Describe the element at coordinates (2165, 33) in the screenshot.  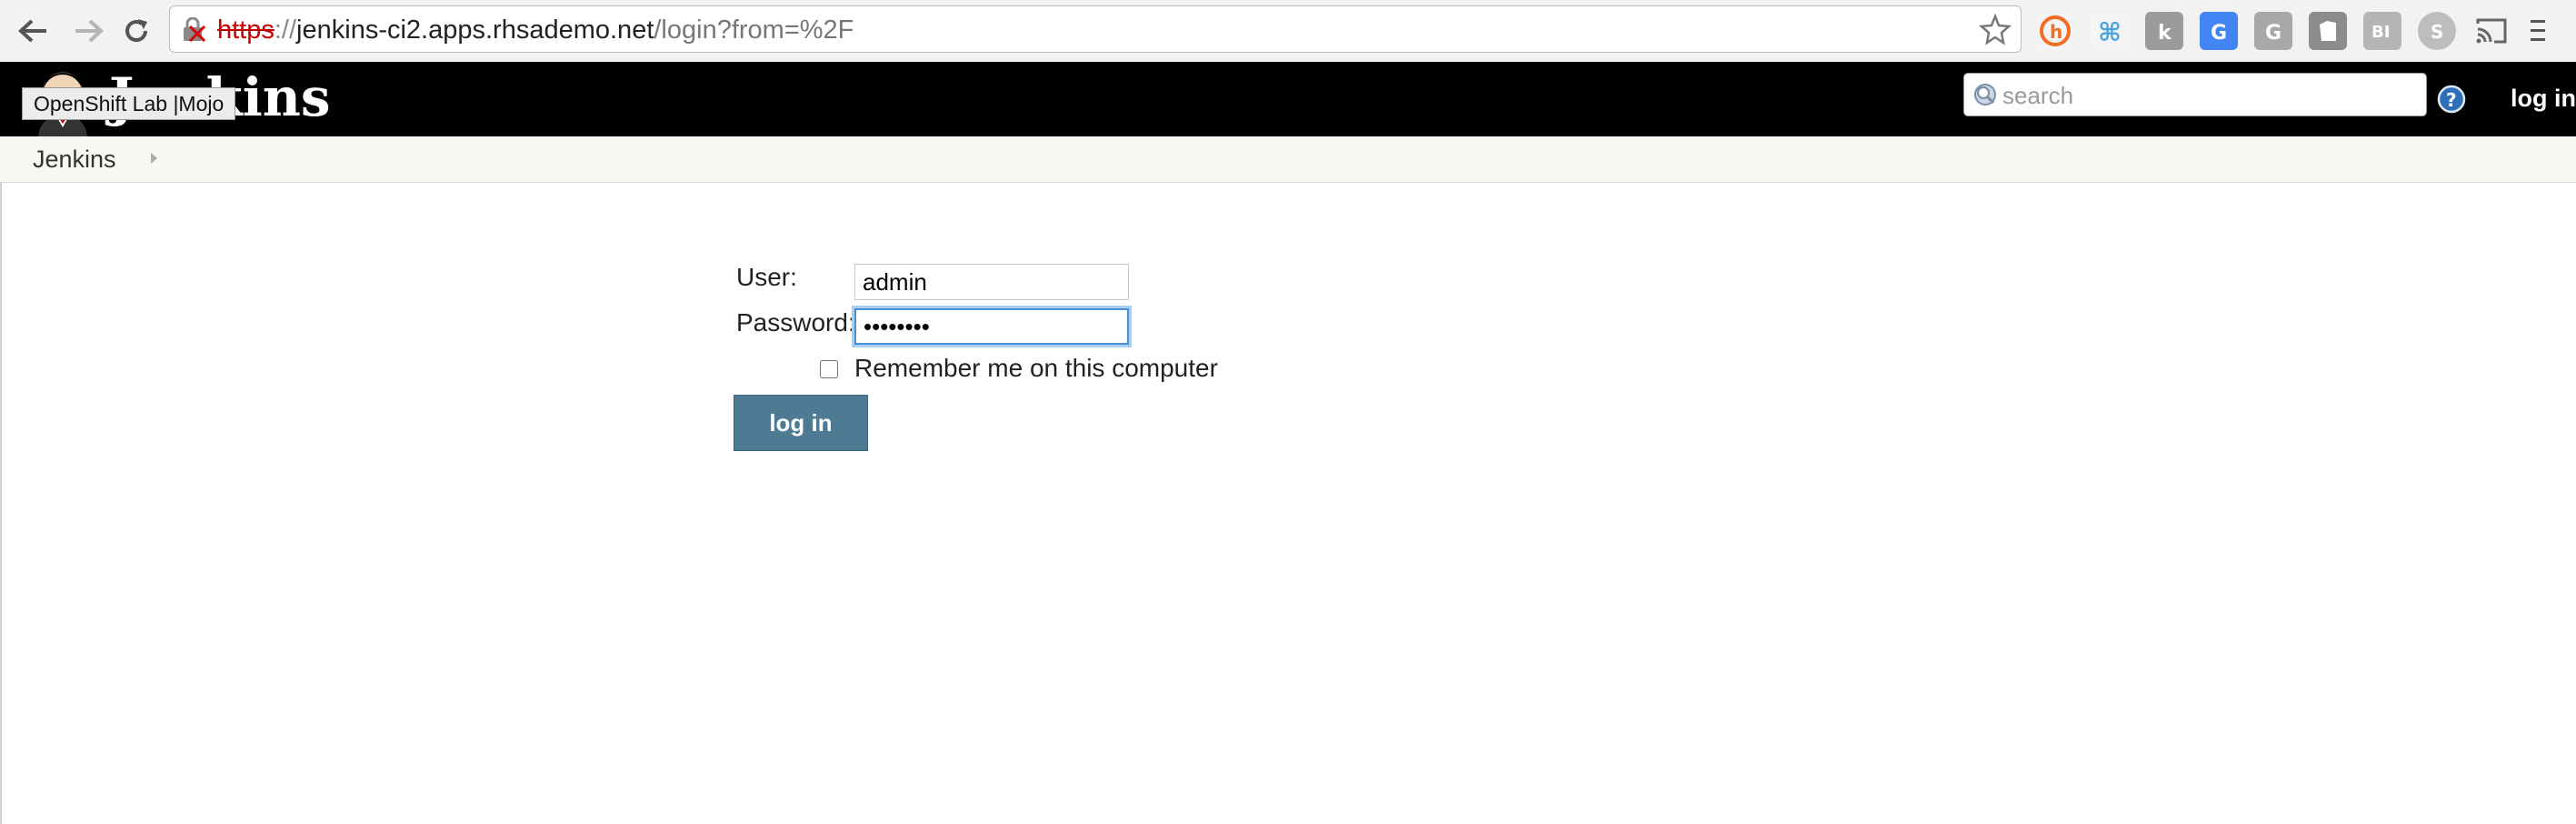
I see `svg-text: k` at that location.